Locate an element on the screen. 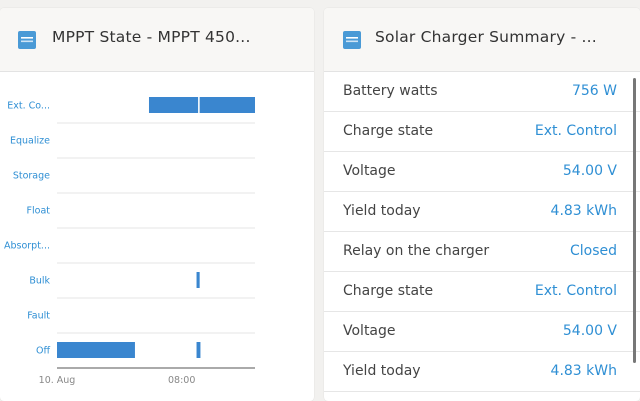  row-value: Closed is located at coordinates (593, 251).